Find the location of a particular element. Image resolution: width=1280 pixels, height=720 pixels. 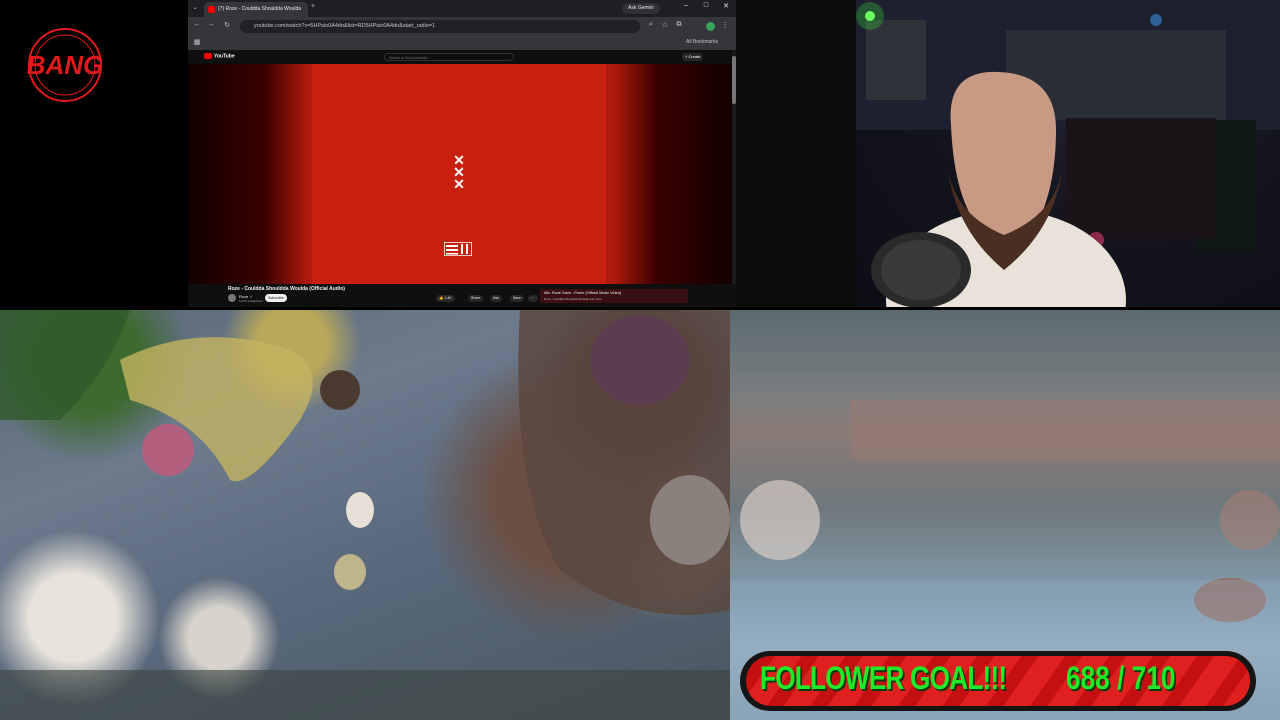

all-bookmarks-link: All Bookmarks is located at coordinates (702, 42).